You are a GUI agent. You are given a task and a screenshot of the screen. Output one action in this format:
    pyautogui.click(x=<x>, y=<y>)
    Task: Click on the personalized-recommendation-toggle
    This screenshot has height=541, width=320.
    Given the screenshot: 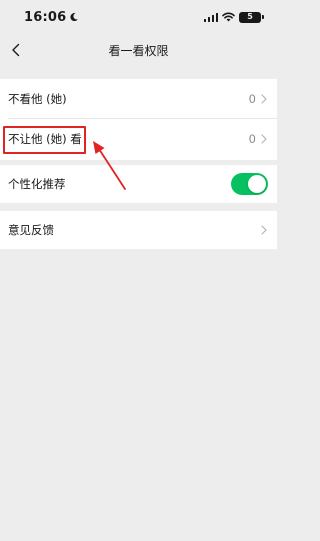 What is the action you would take?
    pyautogui.click(x=249, y=184)
    